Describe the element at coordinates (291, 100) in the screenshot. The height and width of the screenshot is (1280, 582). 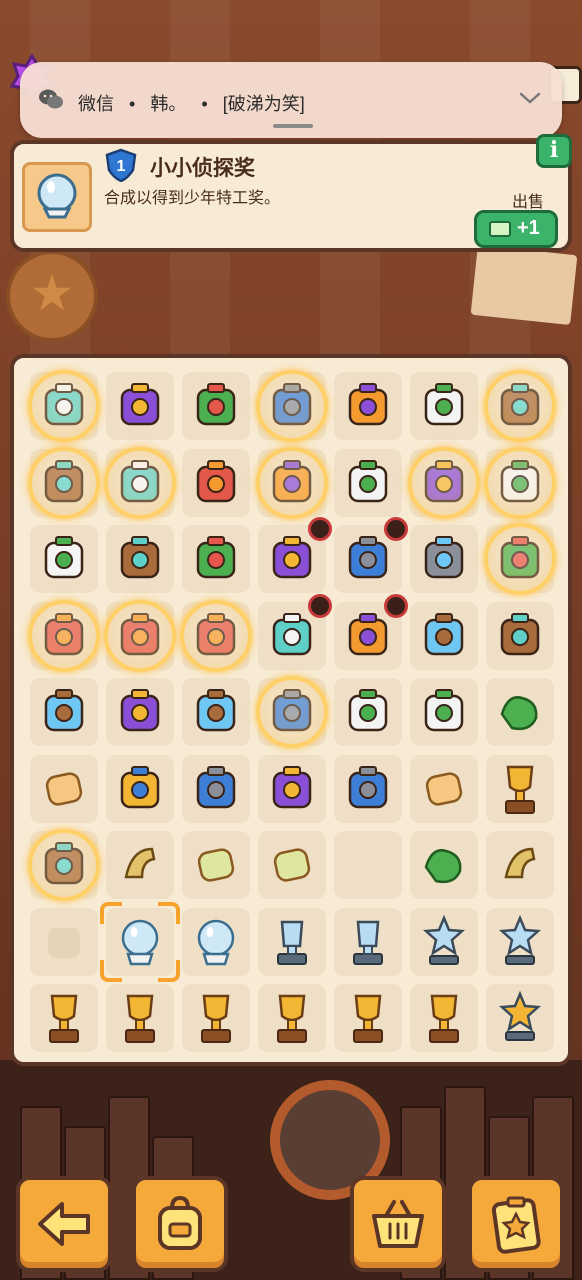
I see `wechat-notification: 微信 • 韩。 • [破涕为笑]` at that location.